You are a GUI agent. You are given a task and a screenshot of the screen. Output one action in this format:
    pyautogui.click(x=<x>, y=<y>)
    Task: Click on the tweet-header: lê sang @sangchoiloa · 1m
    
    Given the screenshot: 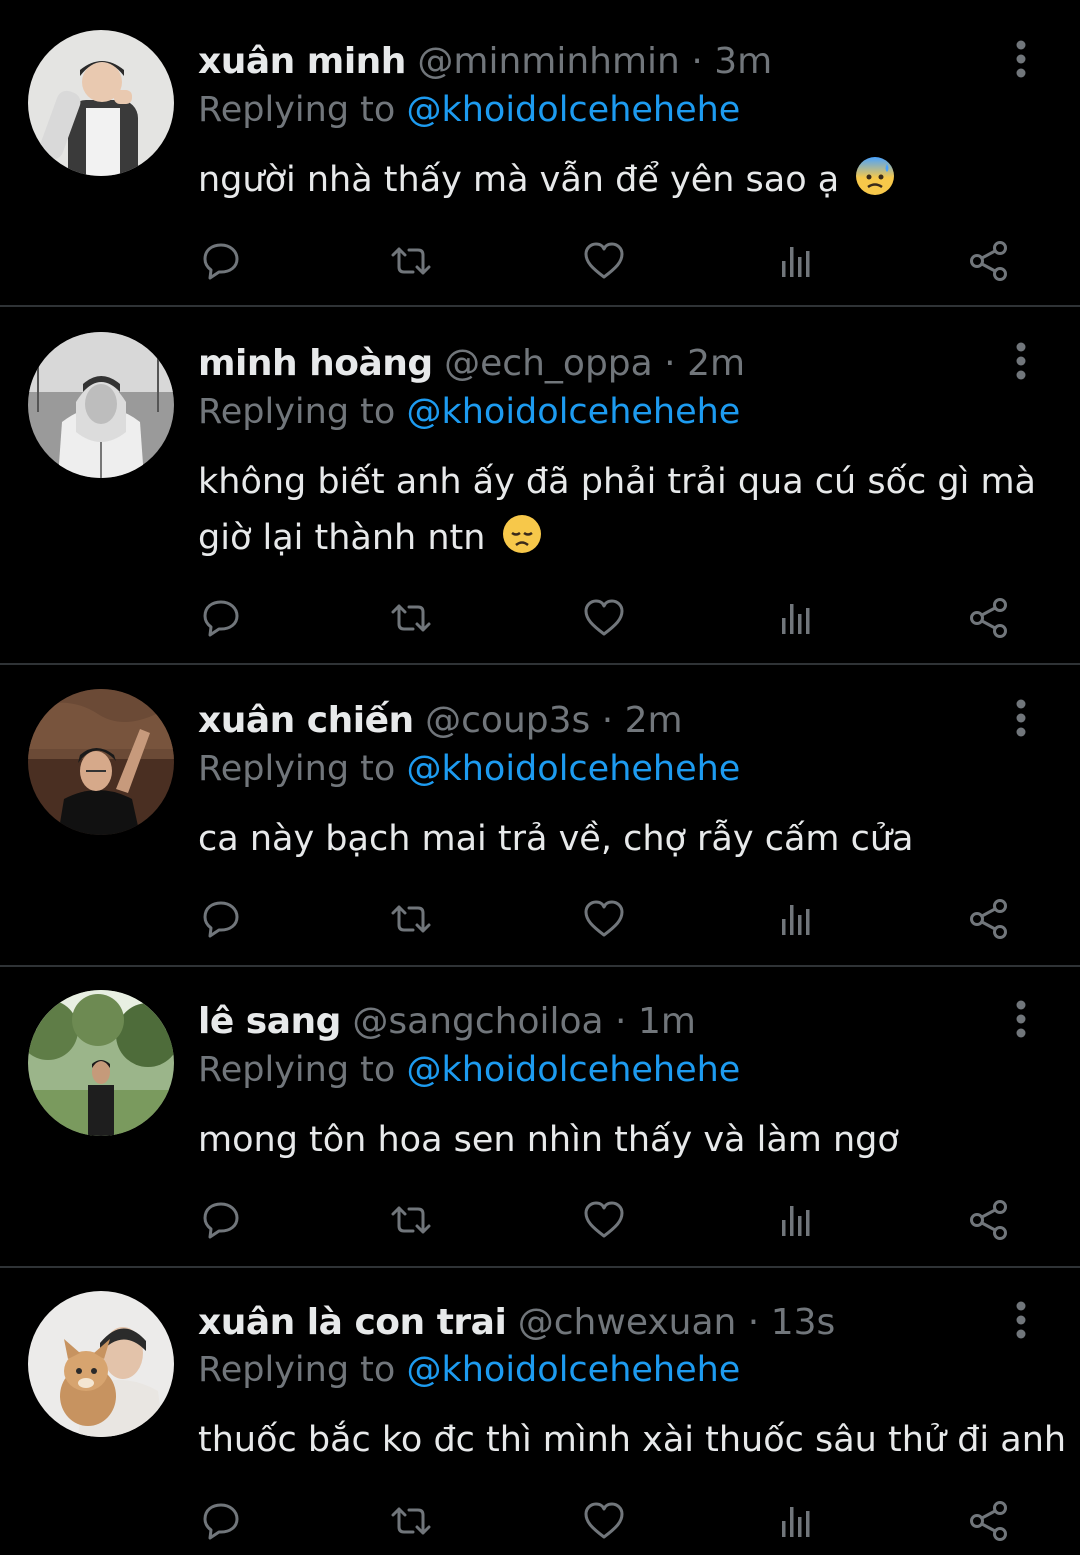 What is the action you would take?
    pyautogui.click(x=447, y=1022)
    